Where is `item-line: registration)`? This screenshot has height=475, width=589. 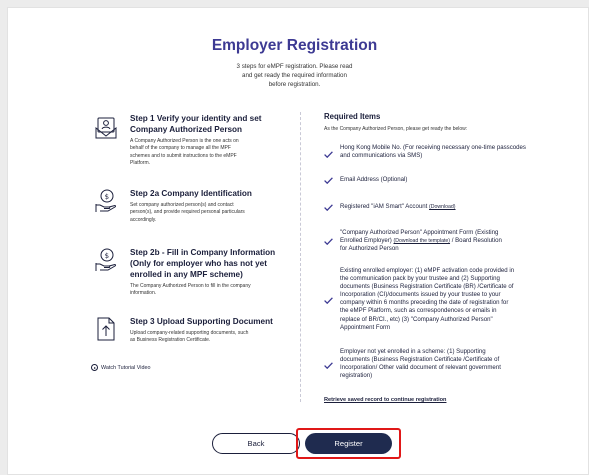 item-line: registration) is located at coordinates (356, 376).